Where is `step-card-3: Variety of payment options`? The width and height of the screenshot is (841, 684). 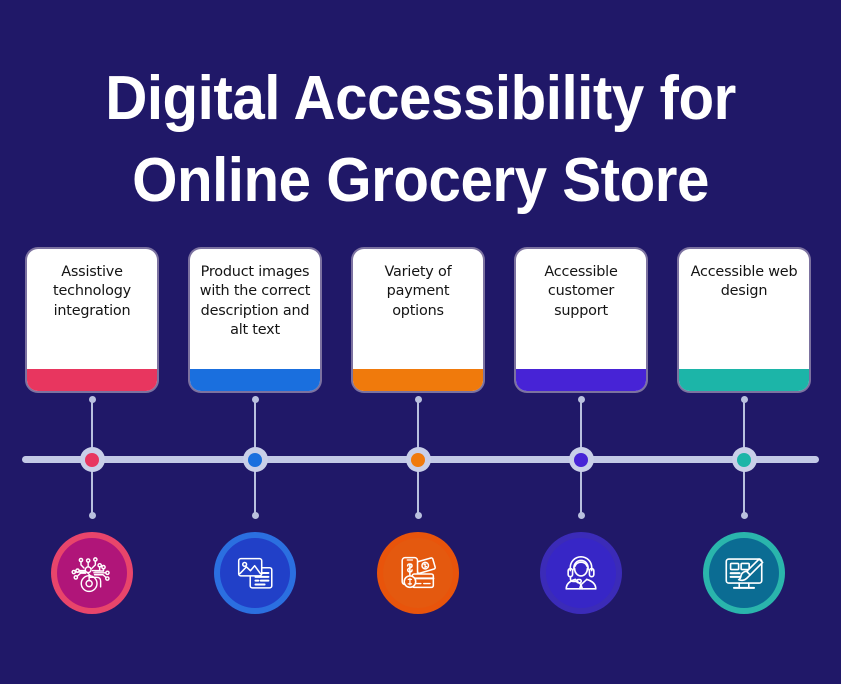 step-card-3: Variety of payment options is located at coordinates (418, 320).